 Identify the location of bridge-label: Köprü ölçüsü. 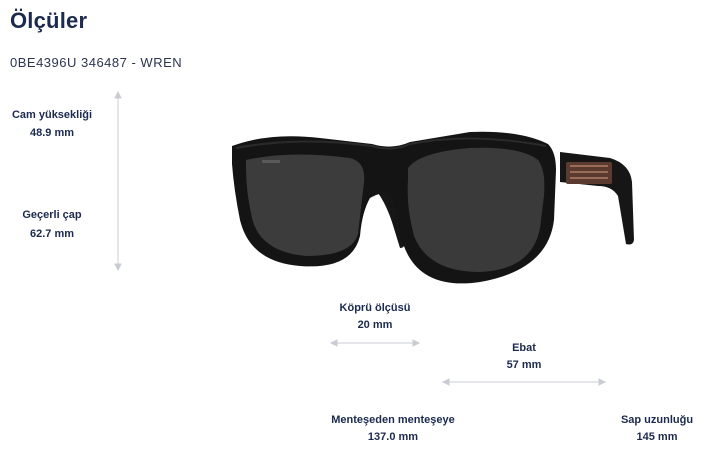
(375, 308).